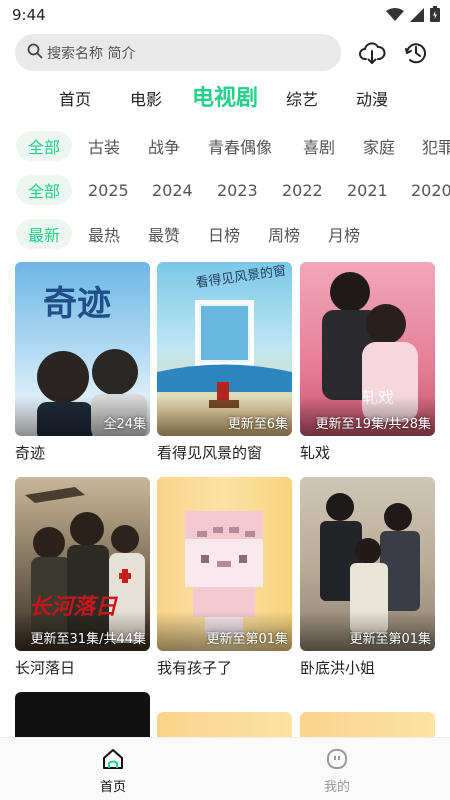 The image size is (450, 800). I want to click on home-icon, so click(113, 761).